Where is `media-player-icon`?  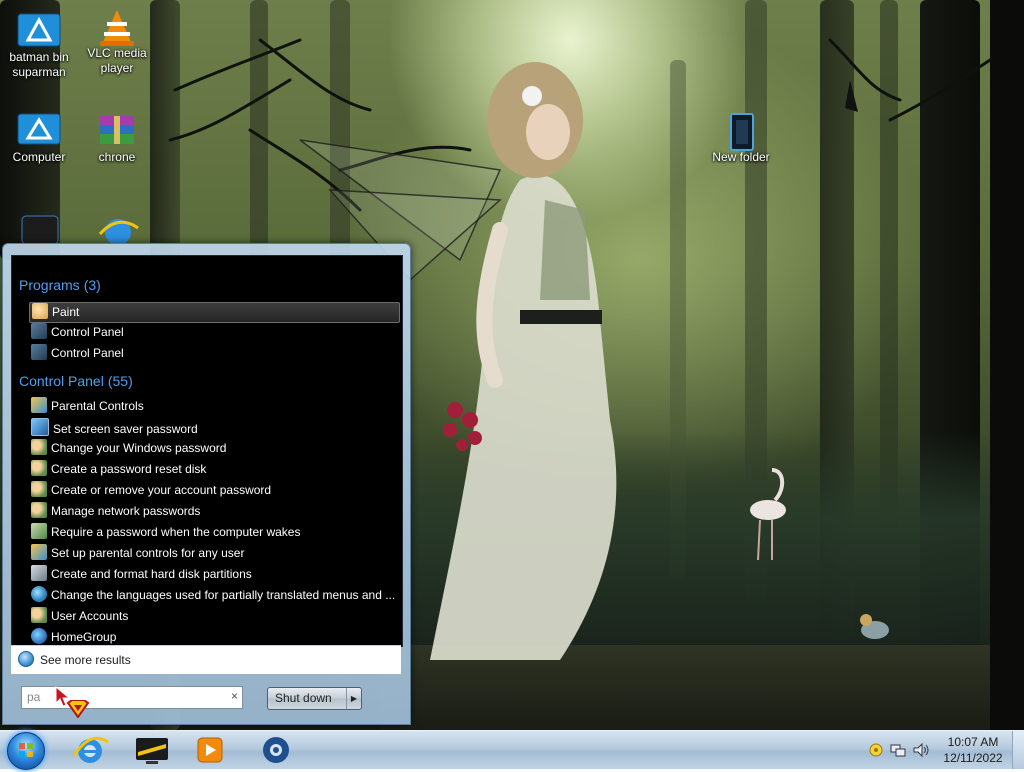
media-player-icon is located at coordinates (210, 750).